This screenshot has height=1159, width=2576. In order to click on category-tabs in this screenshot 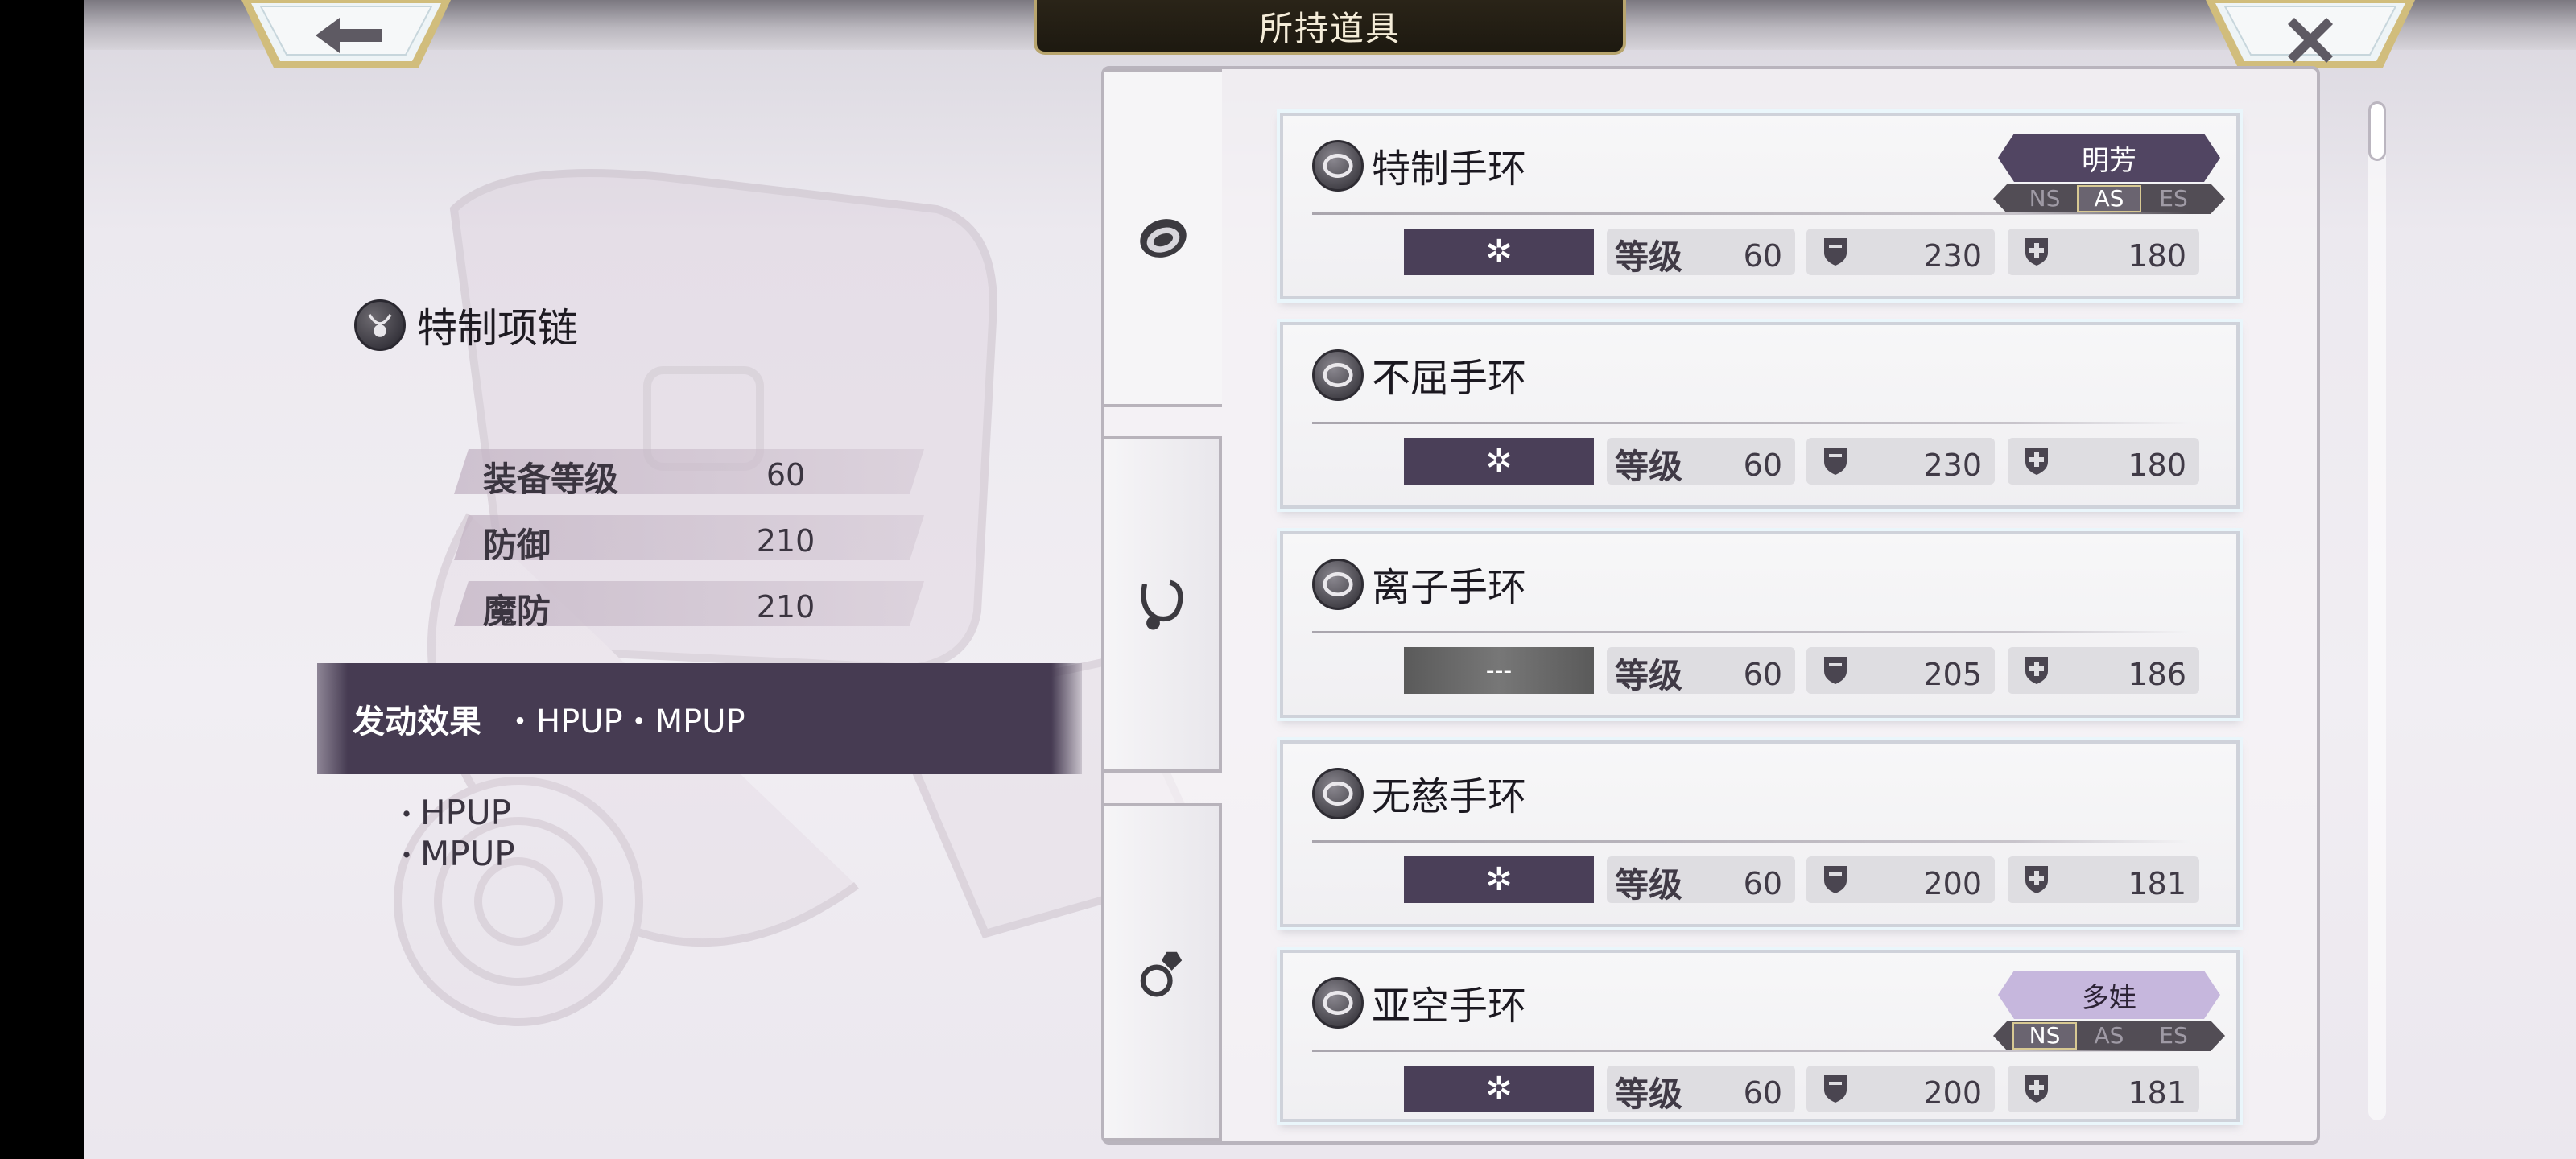, I will do `click(1163, 605)`.